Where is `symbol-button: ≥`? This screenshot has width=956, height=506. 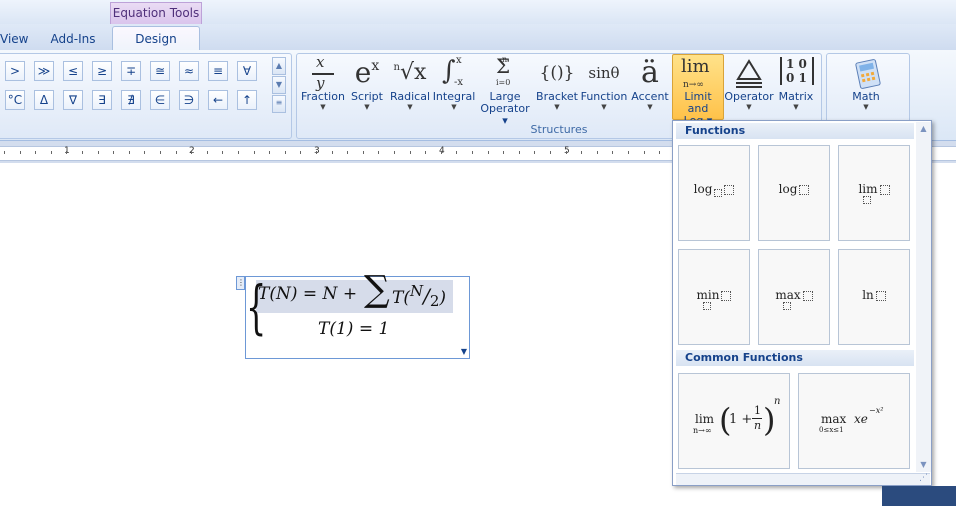 symbol-button: ≥ is located at coordinates (102, 71).